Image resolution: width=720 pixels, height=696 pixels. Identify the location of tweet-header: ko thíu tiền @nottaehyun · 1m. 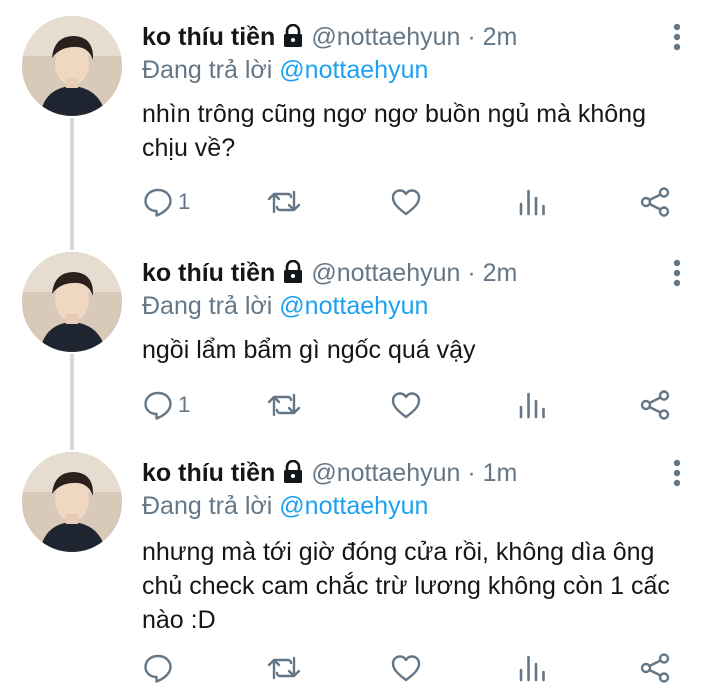
(329, 474).